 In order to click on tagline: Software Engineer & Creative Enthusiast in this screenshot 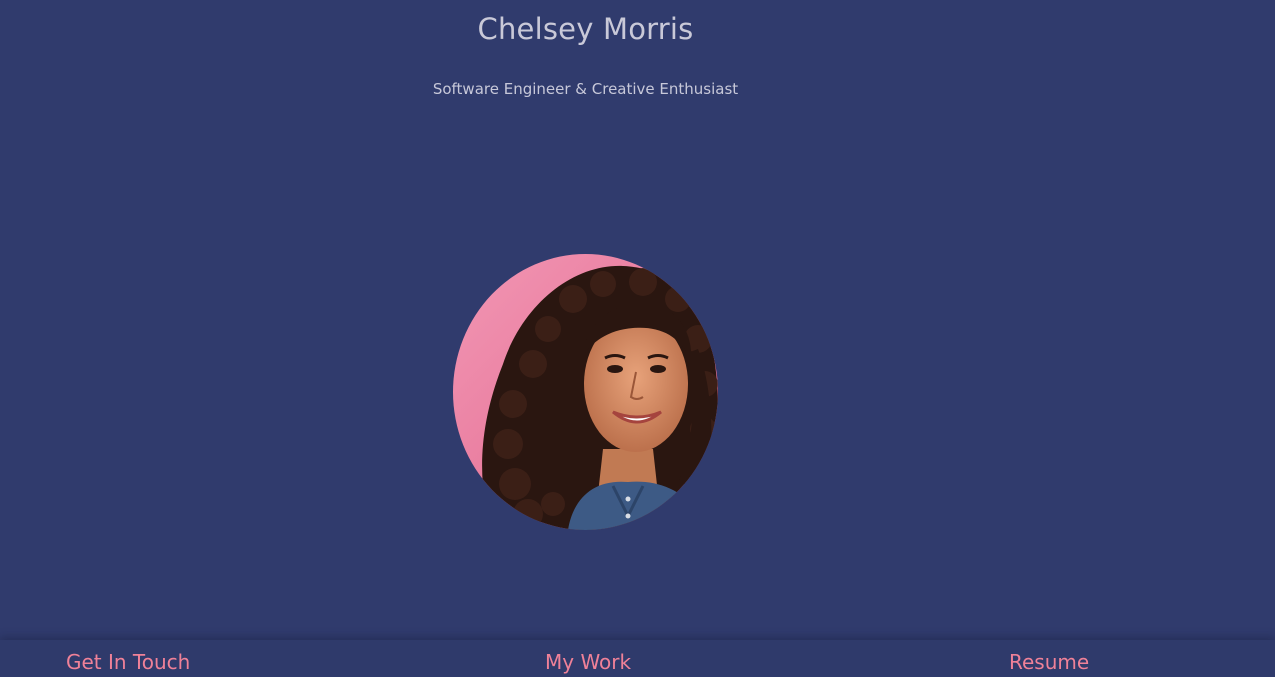, I will do `click(585, 89)`.